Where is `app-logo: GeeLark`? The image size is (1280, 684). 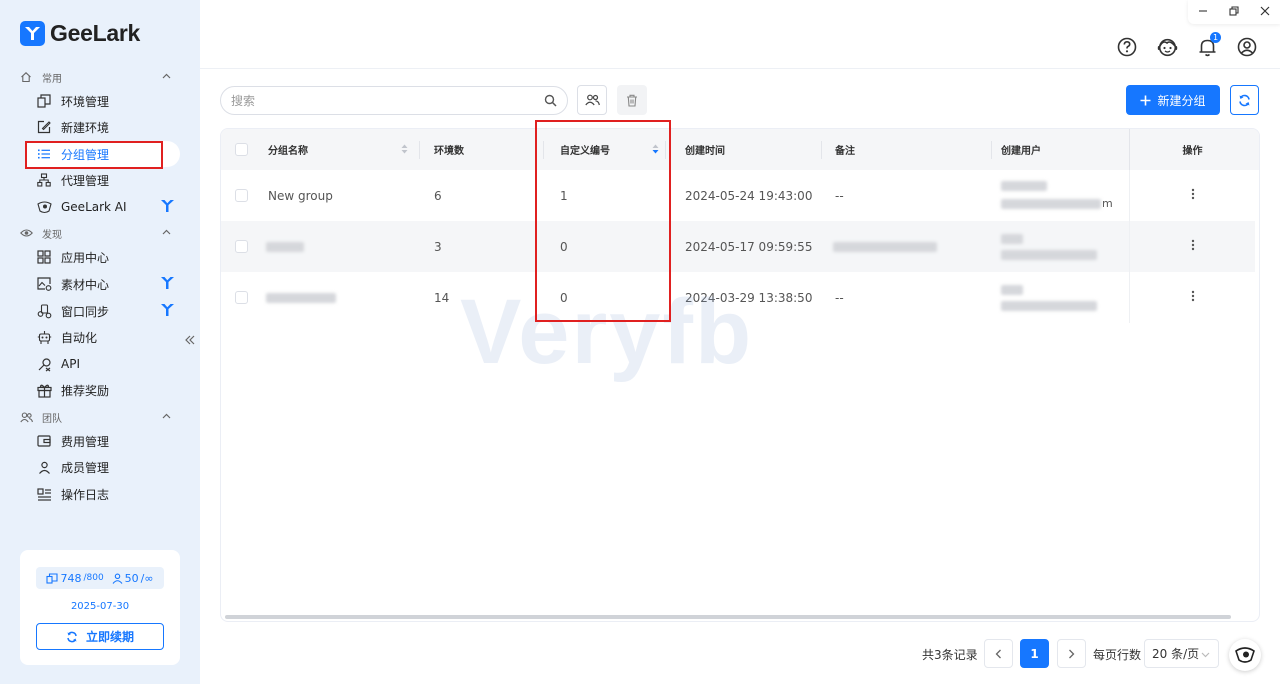
app-logo: GeeLark is located at coordinates (80, 33).